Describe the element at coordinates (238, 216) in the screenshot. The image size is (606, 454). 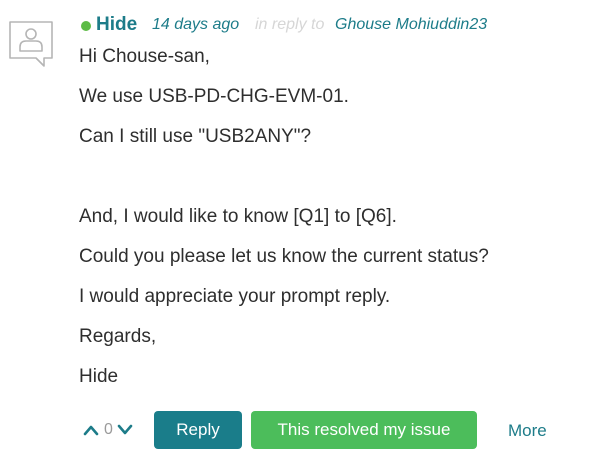
I see `post-body-line: And, I would like to know [Q1] to [Q6].` at that location.